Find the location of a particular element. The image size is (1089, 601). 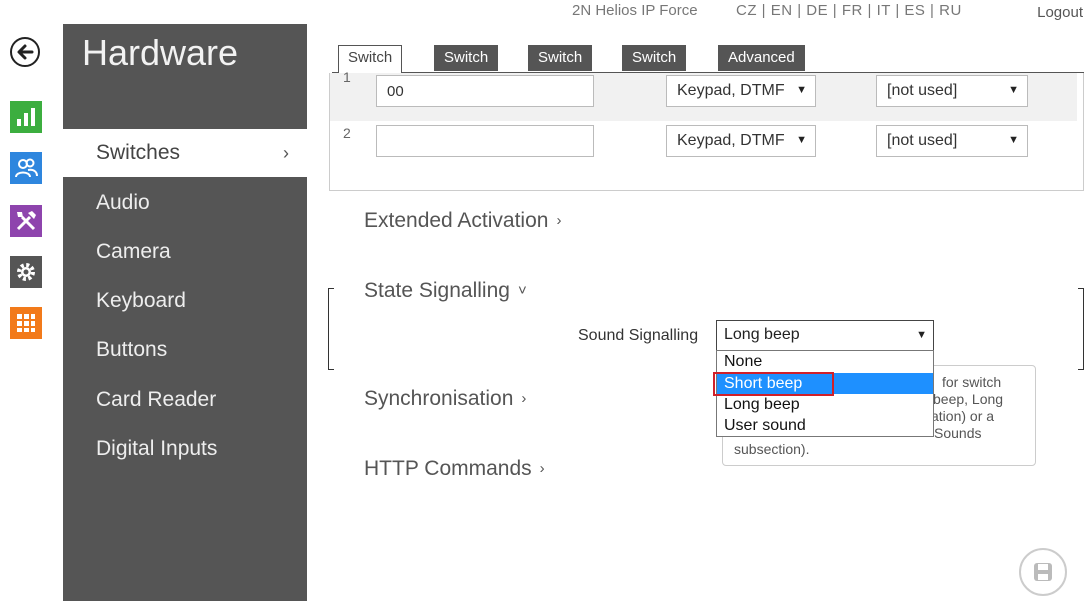

gear-icon is located at coordinates (26, 272).